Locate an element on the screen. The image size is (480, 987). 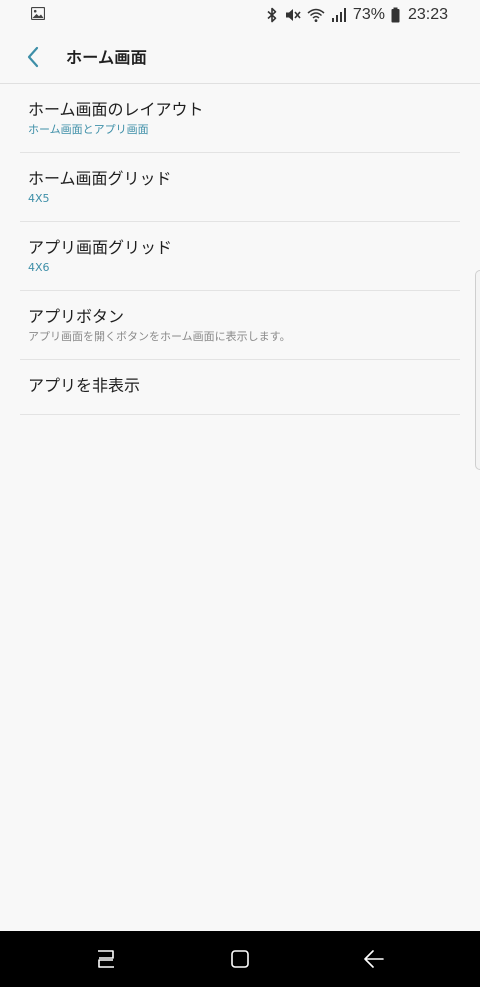
item-subtitle: アプリ画面を開くボタンをホーム画面に表示します。 is located at coordinates (159, 336).